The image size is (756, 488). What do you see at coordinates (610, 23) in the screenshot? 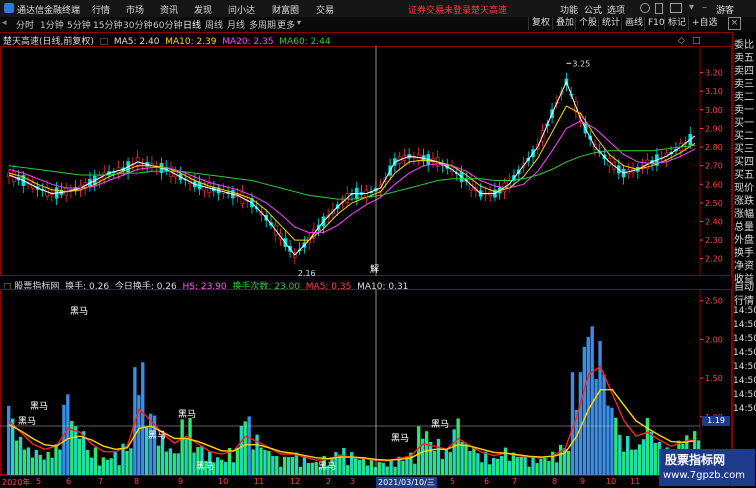
I see `stats-button: 统计` at bounding box center [610, 23].